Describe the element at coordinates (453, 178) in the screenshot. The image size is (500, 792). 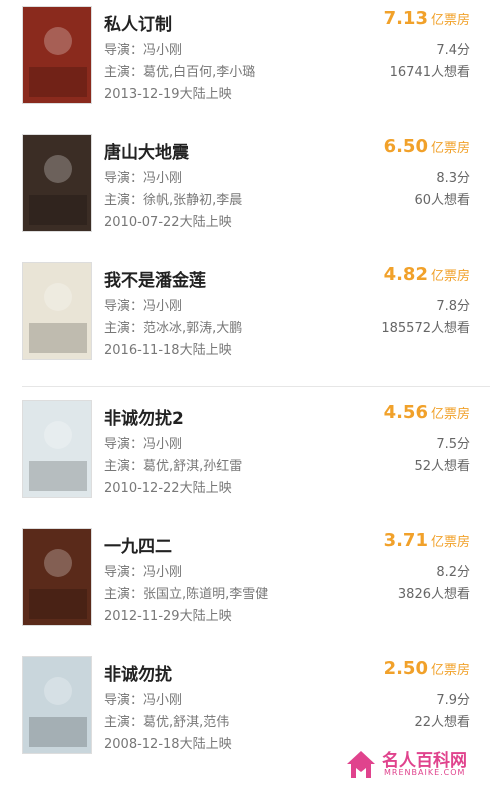
I see `movie-score: 8.3分` at that location.